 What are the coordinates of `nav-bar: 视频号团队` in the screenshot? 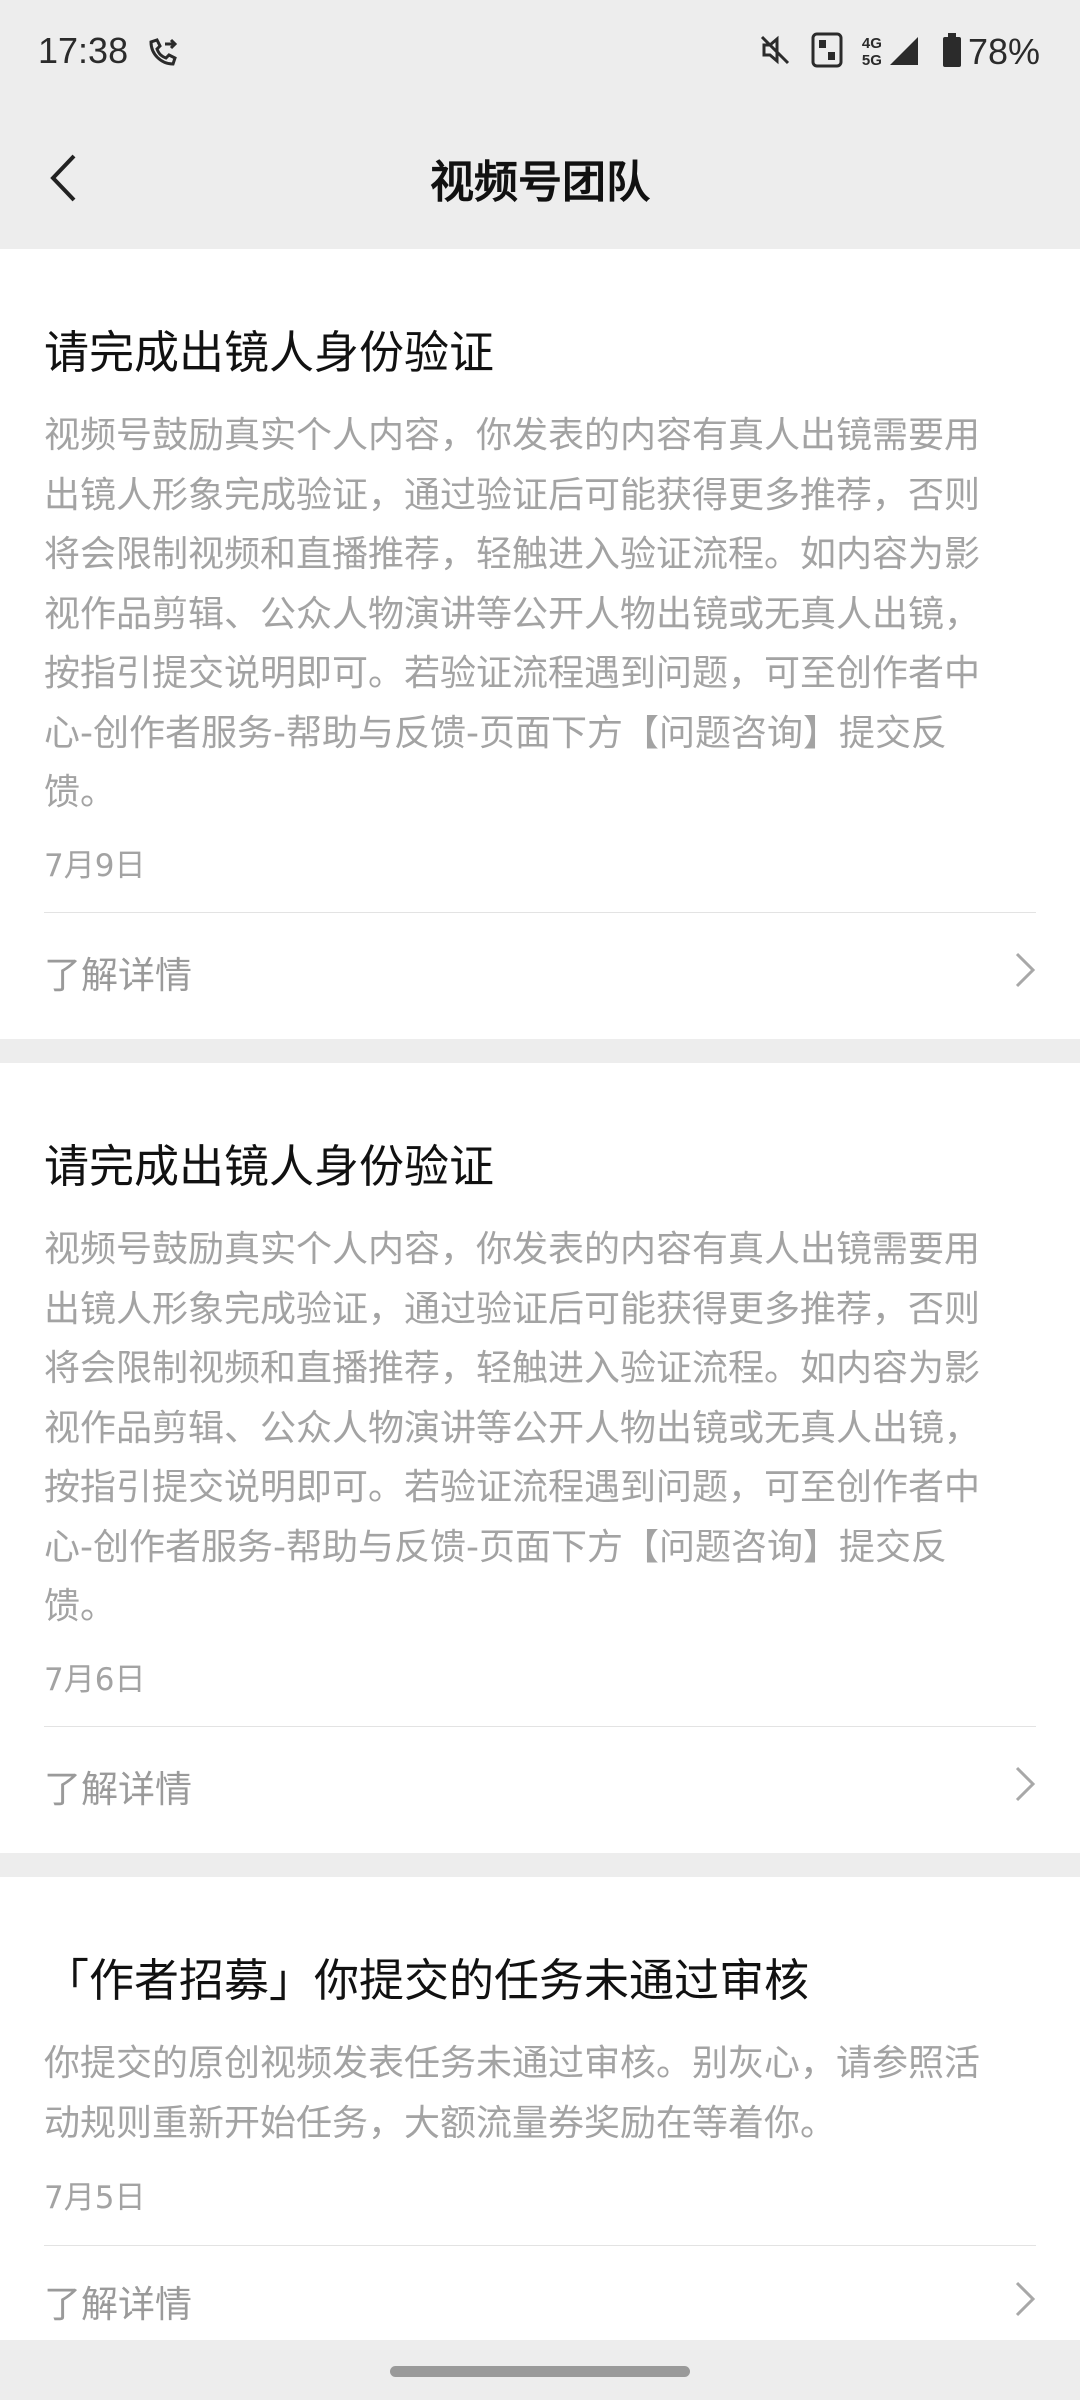 It's located at (540, 177).